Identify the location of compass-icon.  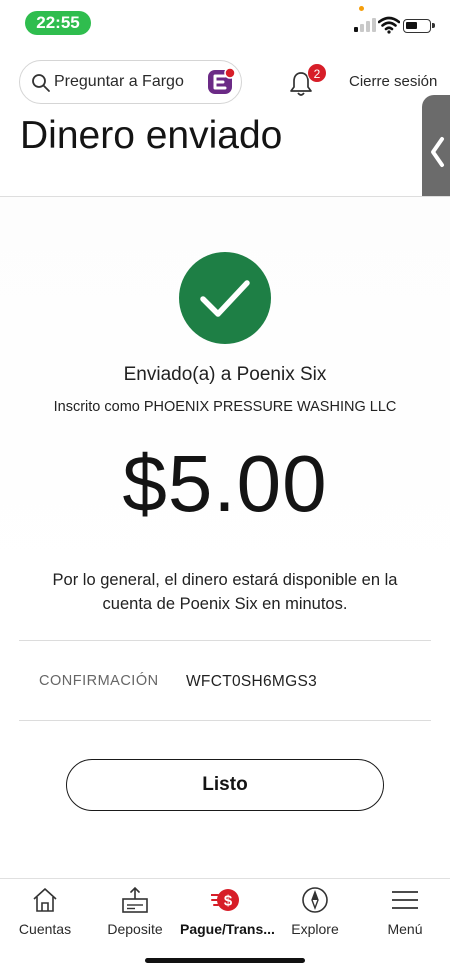
(315, 900).